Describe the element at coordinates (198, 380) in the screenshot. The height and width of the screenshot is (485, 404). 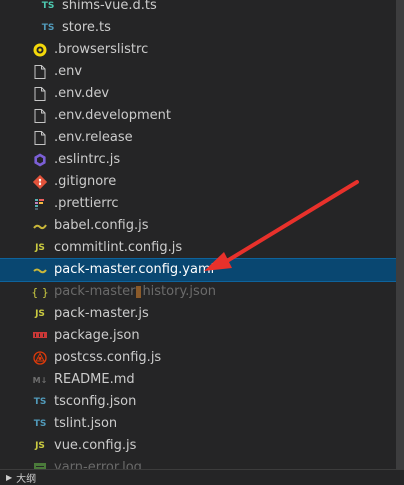
I see `tree-item-readme-md: M↓ README.md` at that location.